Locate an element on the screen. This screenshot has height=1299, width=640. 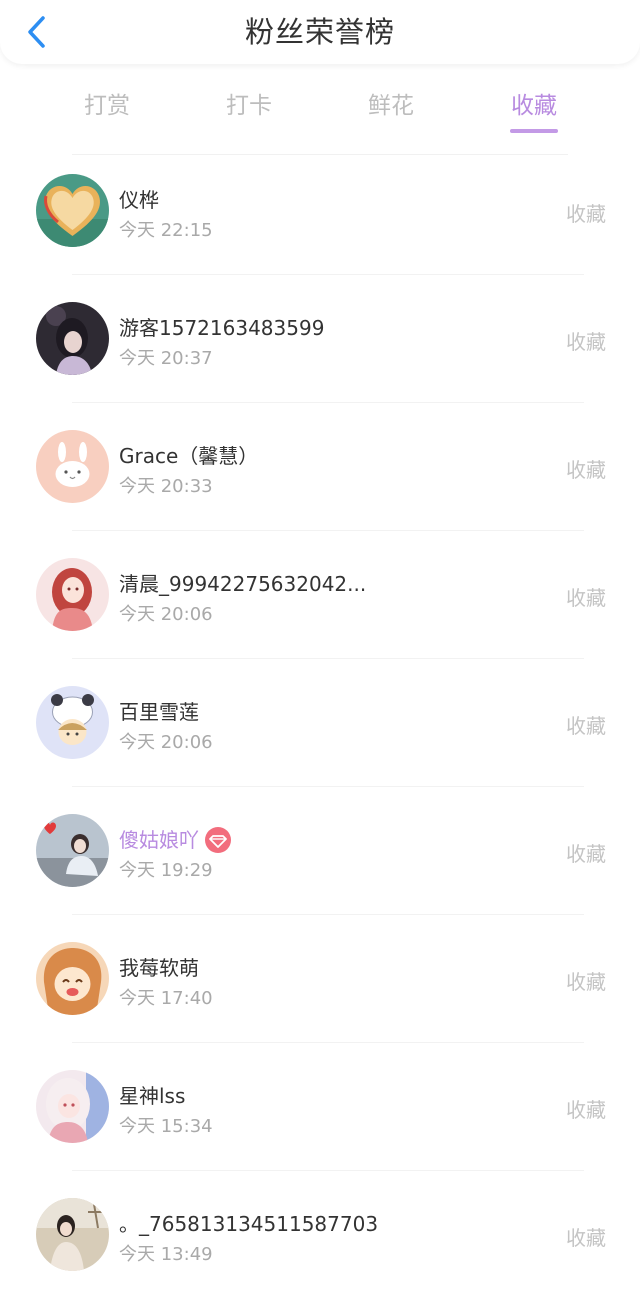
tab-favorites: 收藏 is located at coordinates (534, 103).